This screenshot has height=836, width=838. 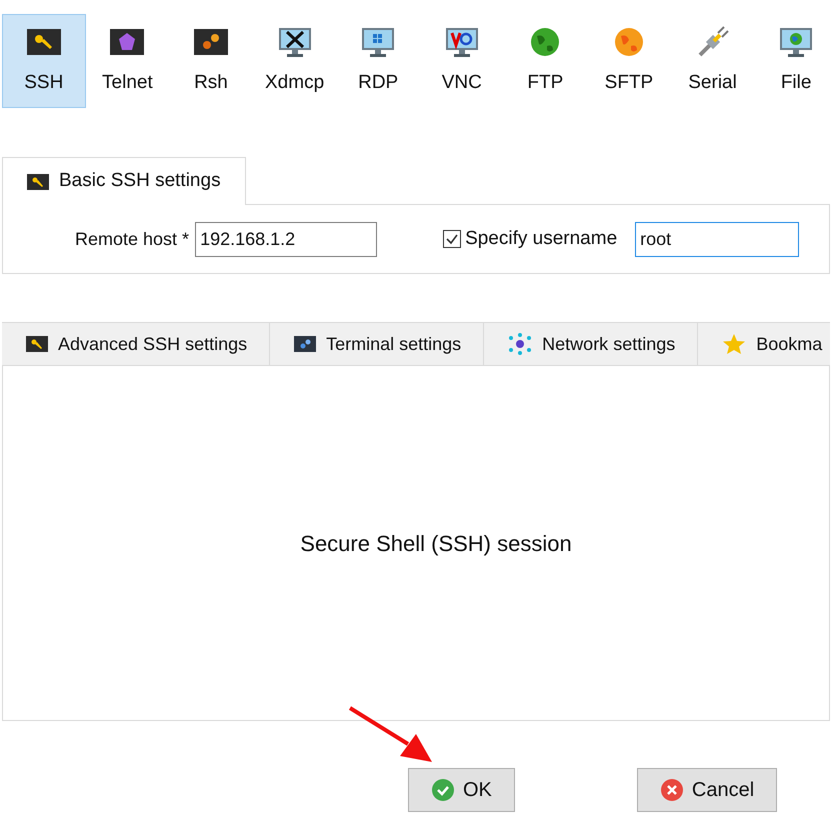 What do you see at coordinates (286, 239) in the screenshot?
I see `remote-host-field: 192.168.1.2` at bounding box center [286, 239].